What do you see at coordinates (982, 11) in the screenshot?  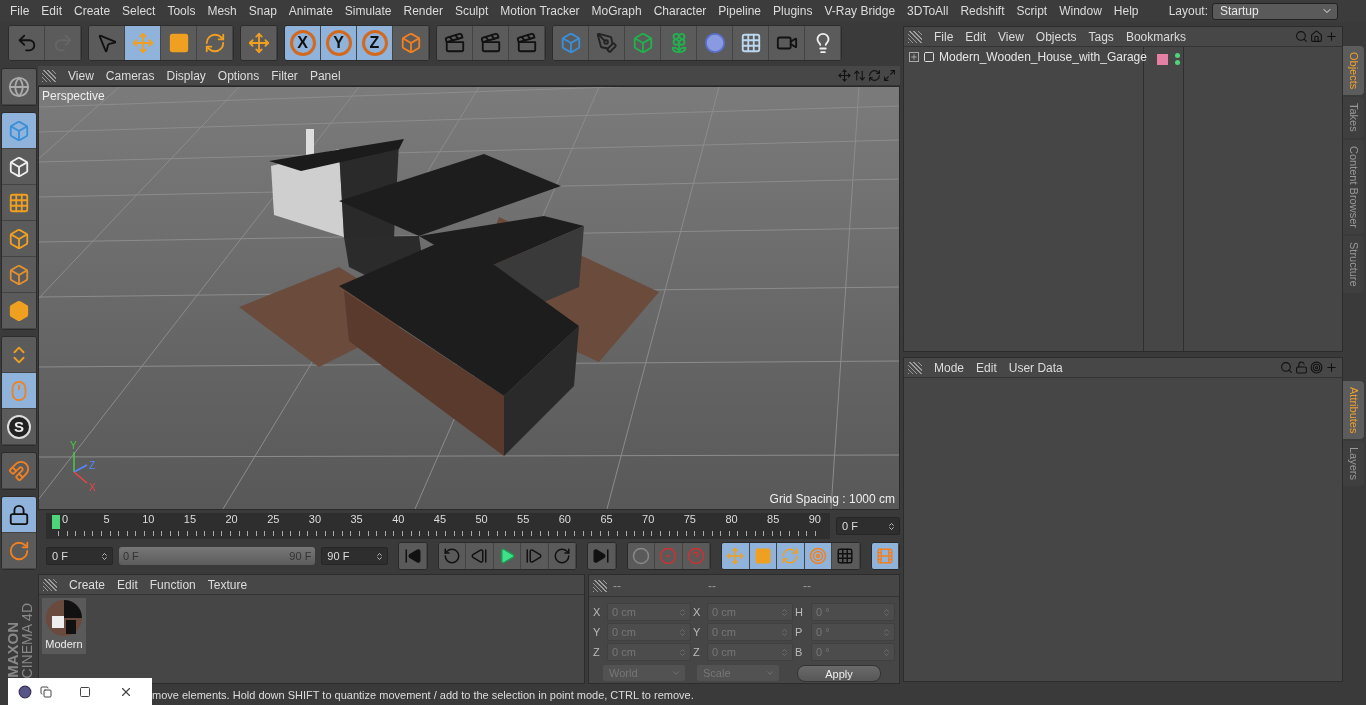 I see `menu-item: Redshift` at bounding box center [982, 11].